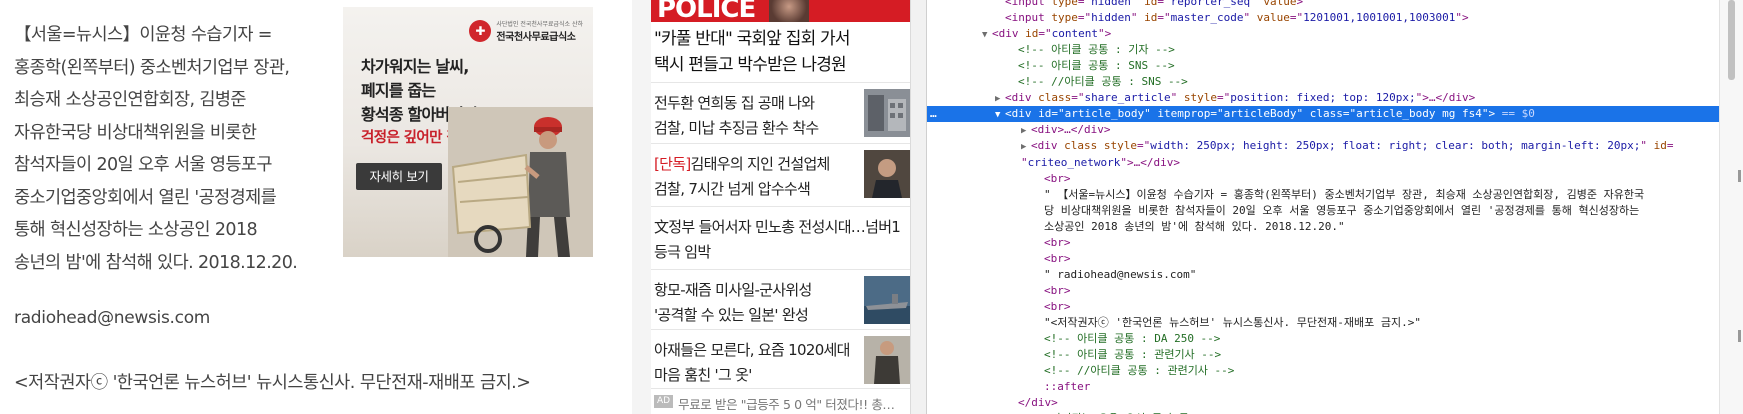  Describe the element at coordinates (780, 174) in the screenshot. I see `news-list-item: [단독]김태우의 지인 건설업체 검찰, 7시간 넘게 압수수색` at that location.